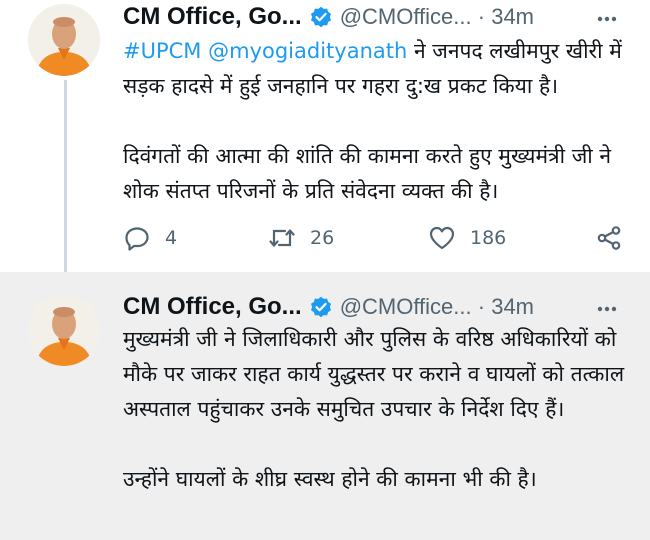 This screenshot has width=650, height=540. What do you see at coordinates (282, 238) in the screenshot?
I see `retweet-icon` at bounding box center [282, 238].